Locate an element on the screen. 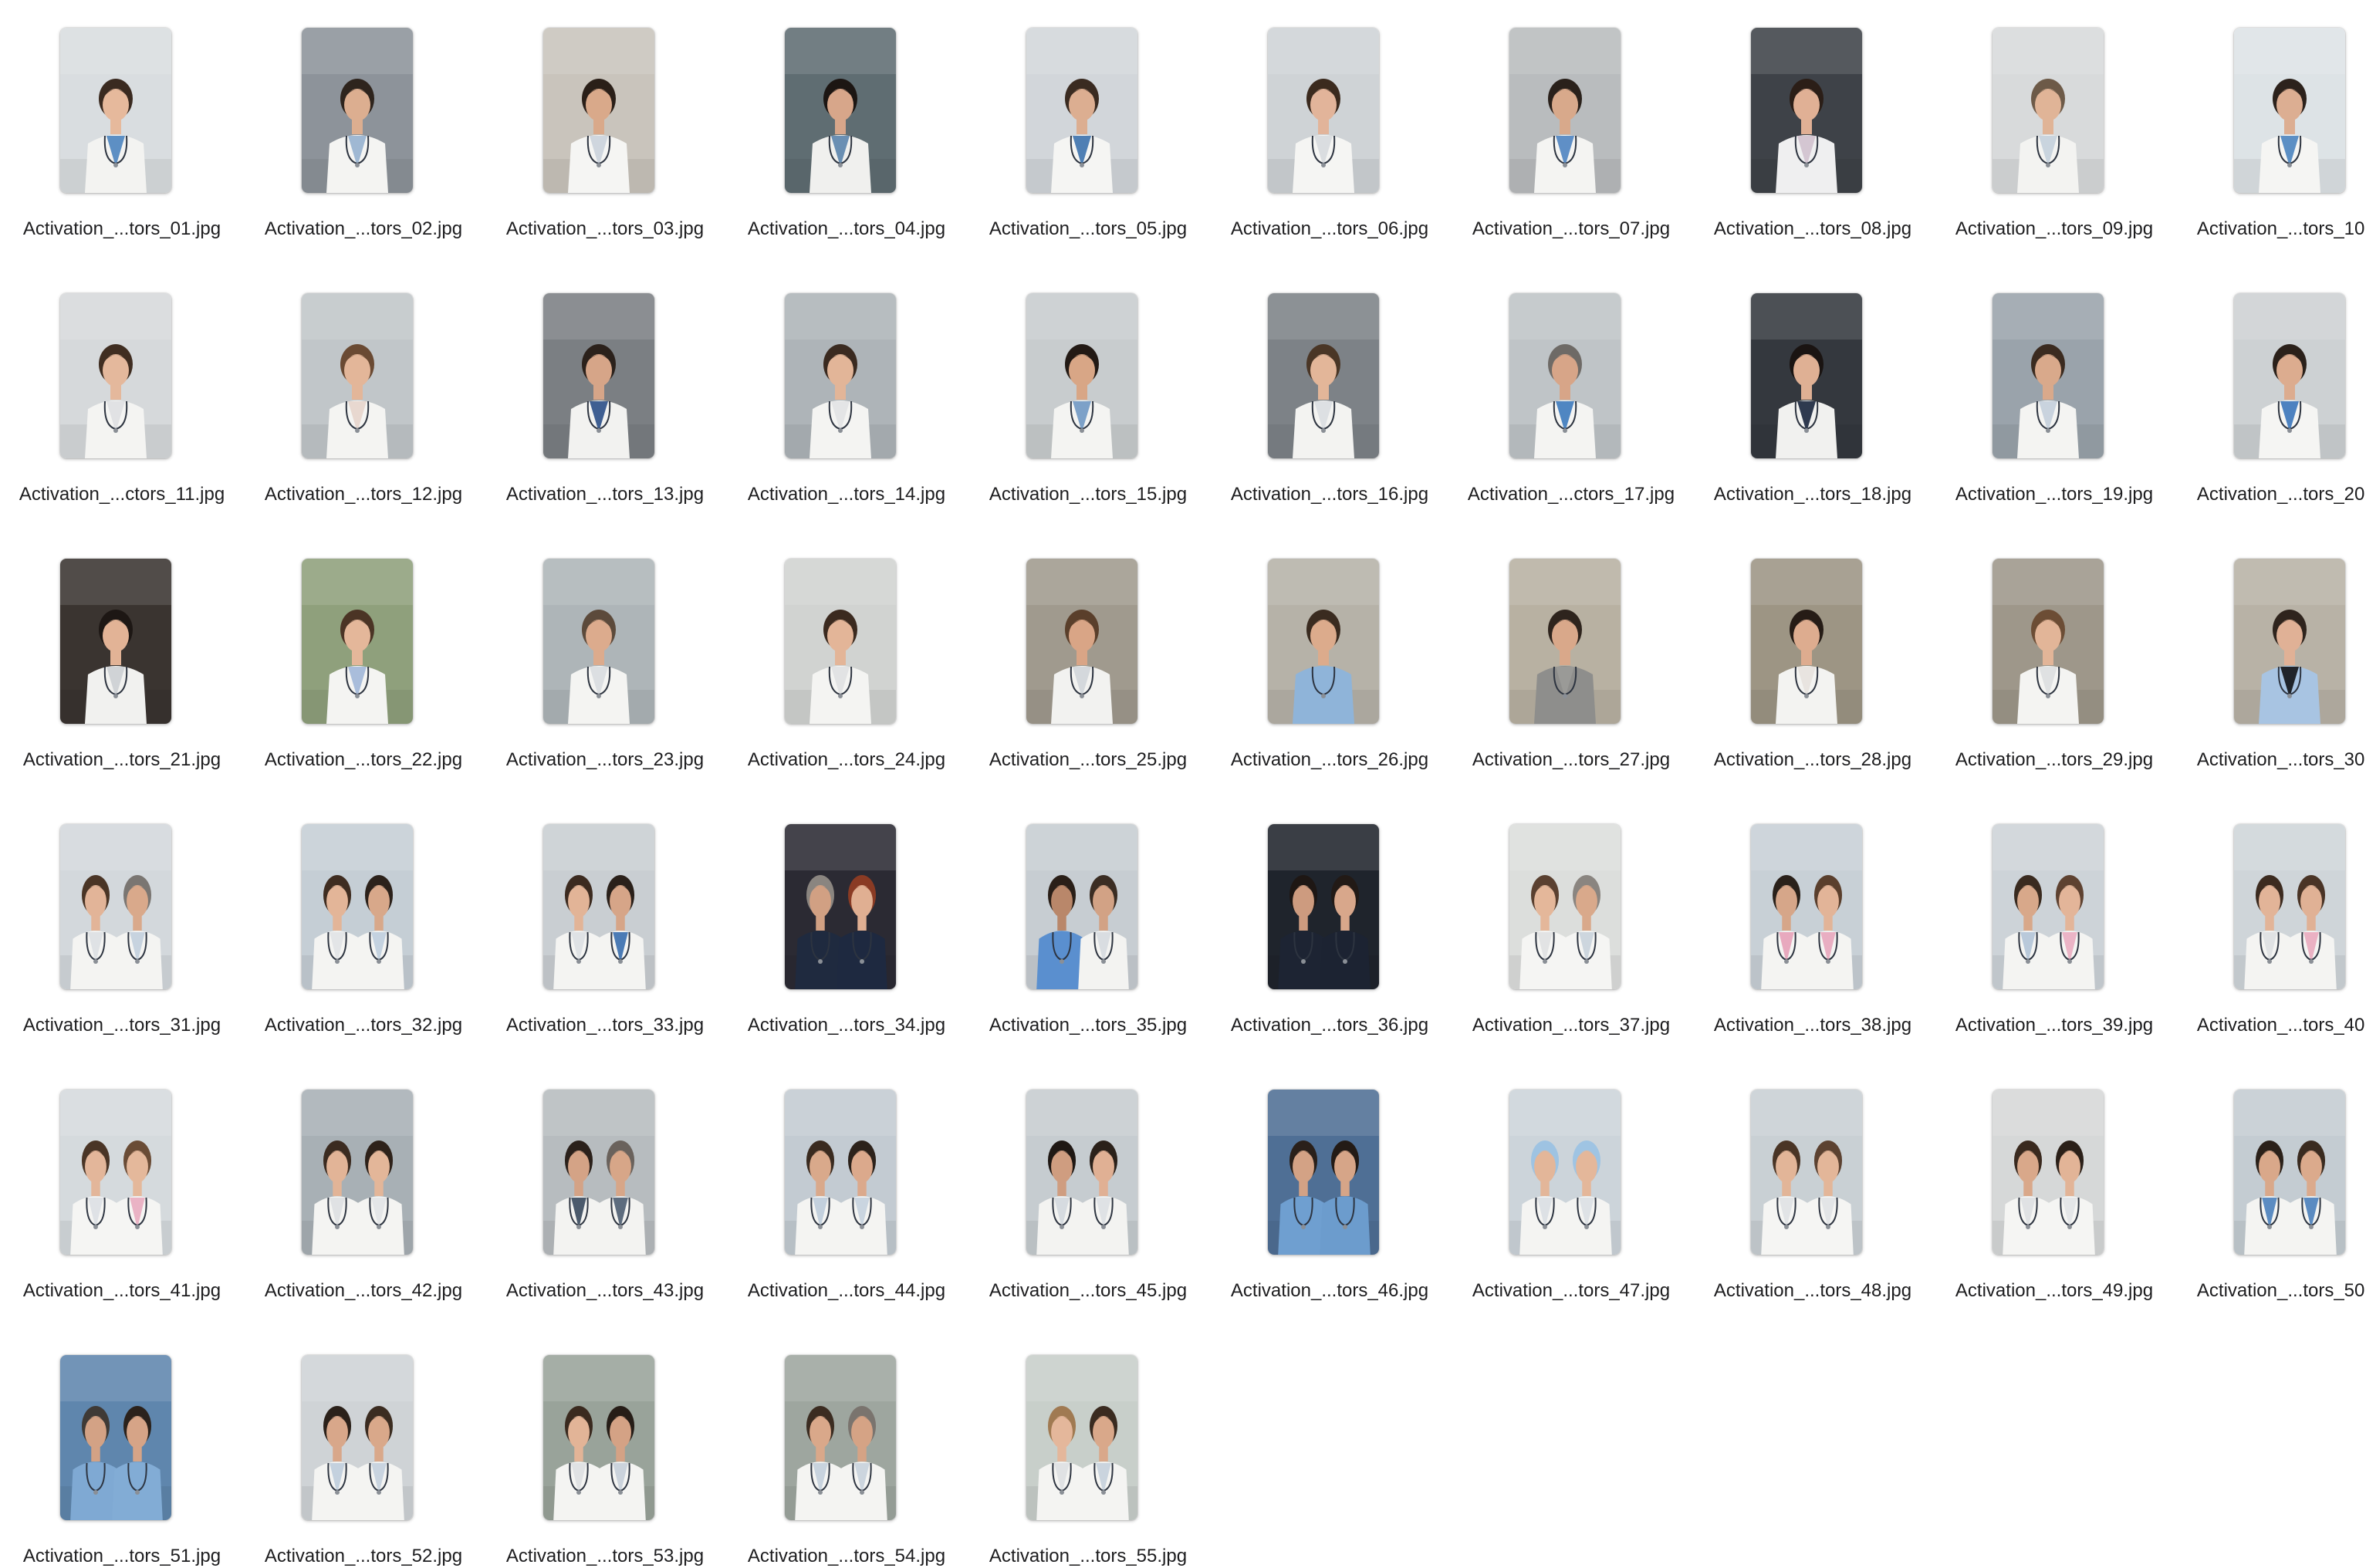 The image size is (2366, 1568). file-item: Activation_...tors_22.jpg is located at coordinates (363, 650).